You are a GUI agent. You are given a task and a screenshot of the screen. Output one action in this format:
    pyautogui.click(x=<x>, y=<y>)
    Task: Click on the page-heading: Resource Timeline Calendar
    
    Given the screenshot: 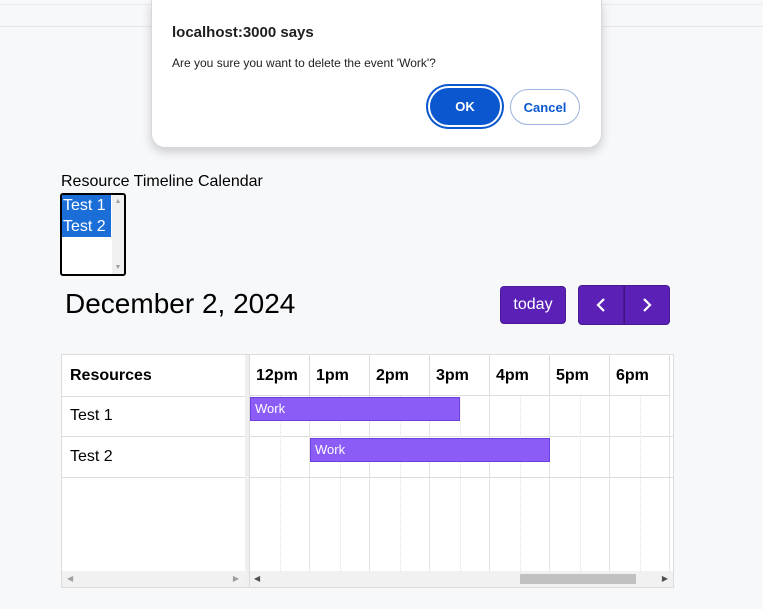 What is the action you would take?
    pyautogui.click(x=162, y=181)
    